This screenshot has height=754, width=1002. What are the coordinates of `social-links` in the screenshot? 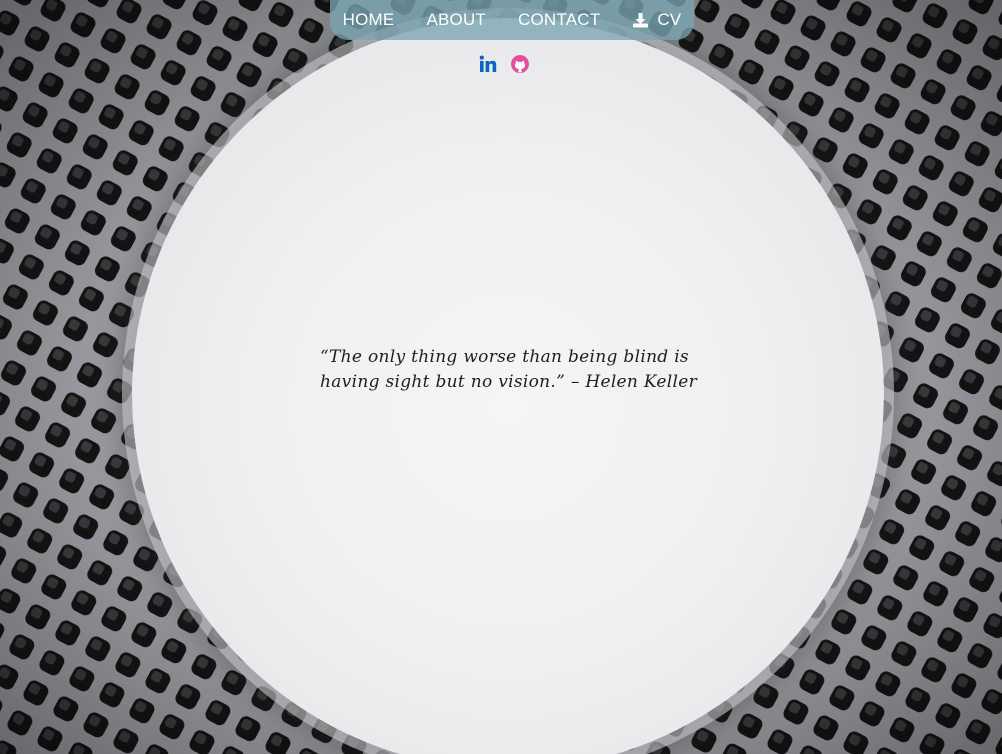 It's located at (504, 64).